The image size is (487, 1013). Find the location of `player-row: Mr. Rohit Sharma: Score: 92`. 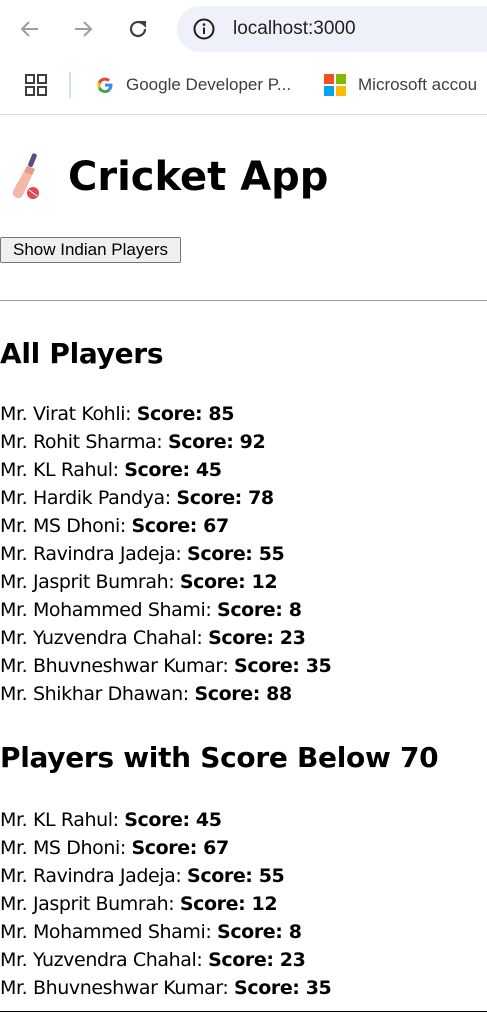

player-row: Mr. Rohit Sharma: Score: 92 is located at coordinates (243, 442).